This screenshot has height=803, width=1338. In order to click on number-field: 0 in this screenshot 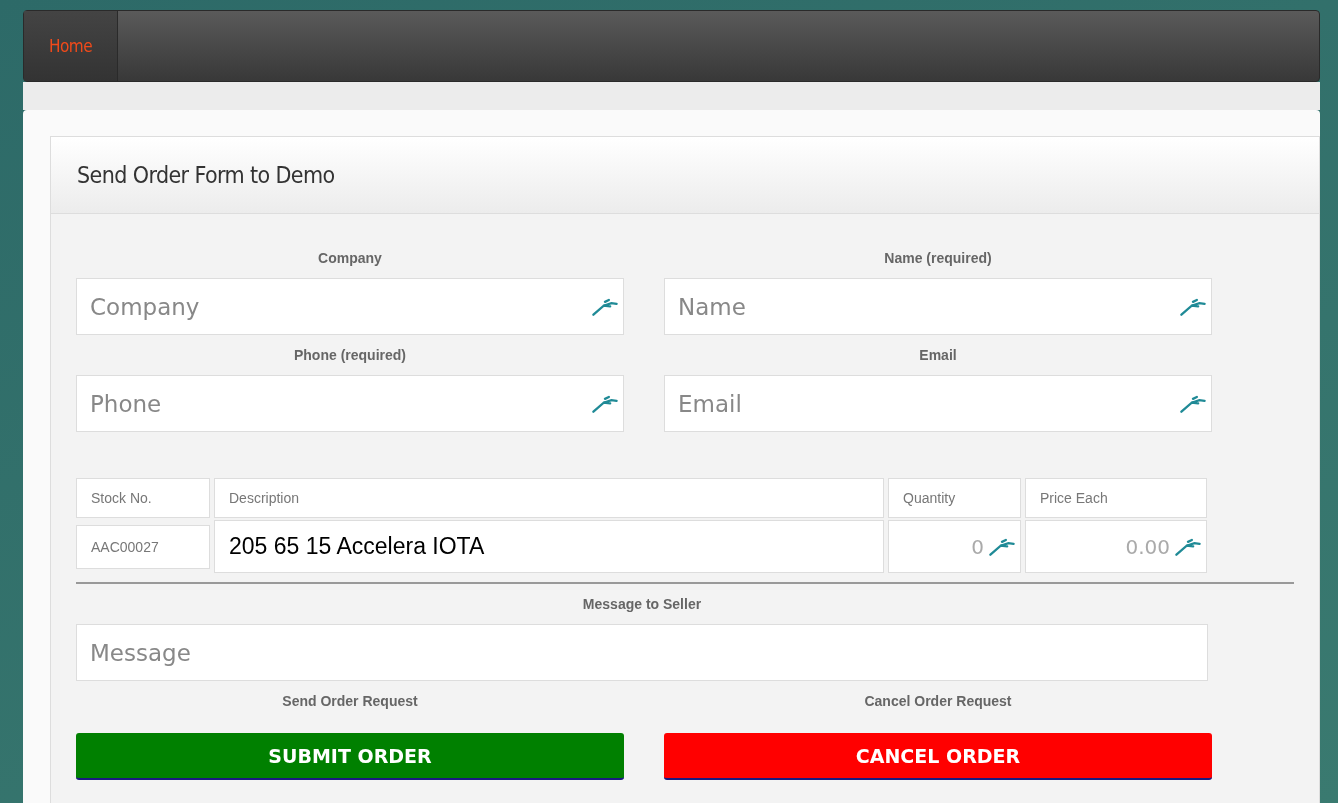, I will do `click(954, 546)`.